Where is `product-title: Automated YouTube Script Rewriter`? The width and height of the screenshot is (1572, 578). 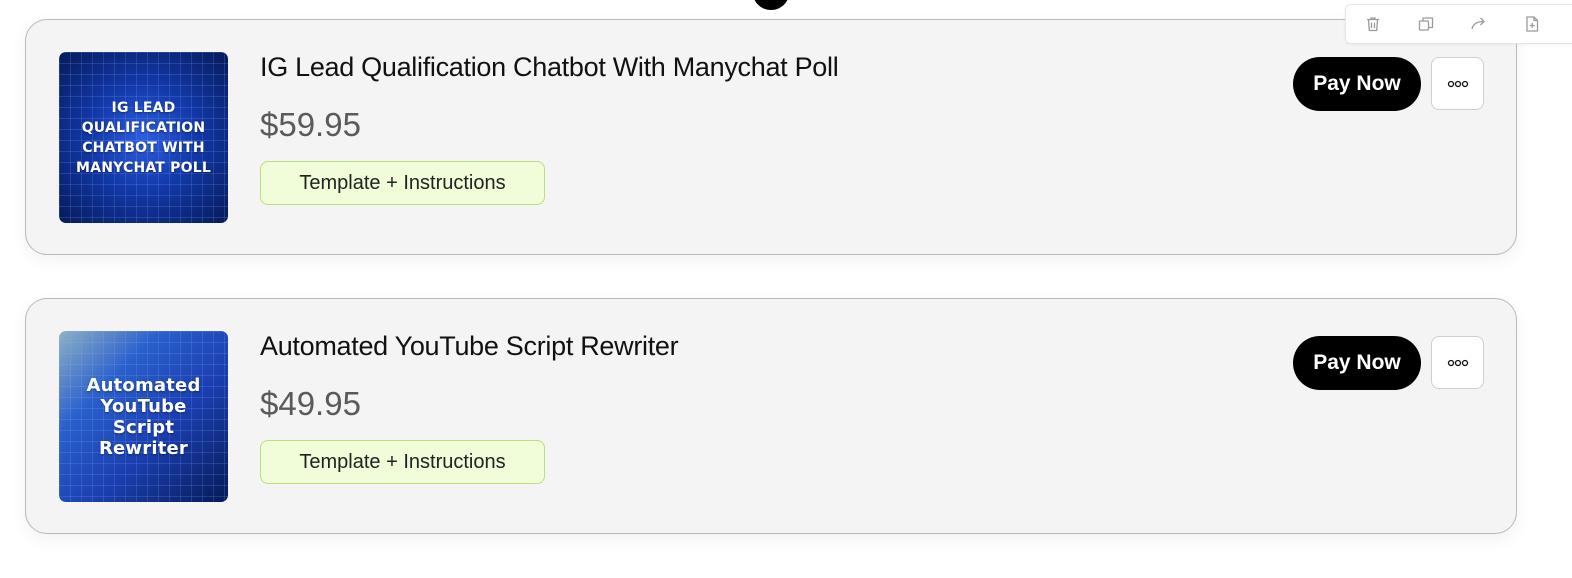 product-title: Automated YouTube Script Rewriter is located at coordinates (469, 346).